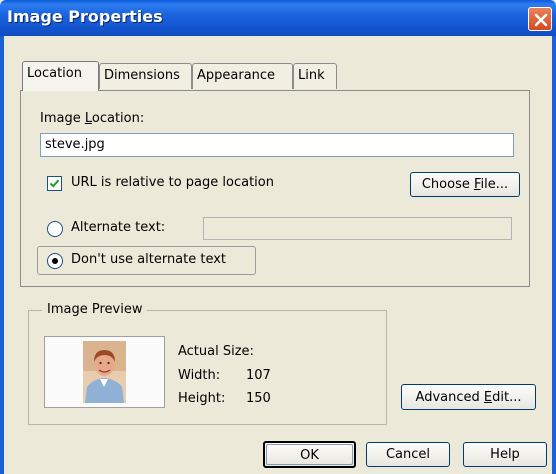  What do you see at coordinates (2, 255) in the screenshot?
I see `window-frame-left` at bounding box center [2, 255].